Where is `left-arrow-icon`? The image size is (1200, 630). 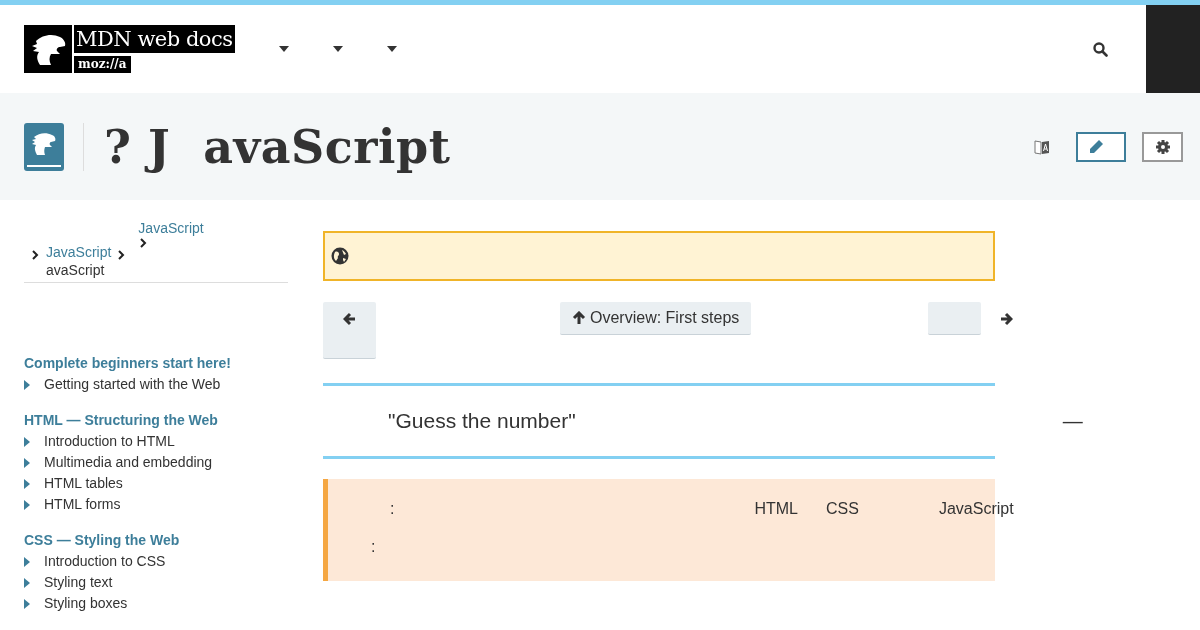 left-arrow-icon is located at coordinates (349, 319).